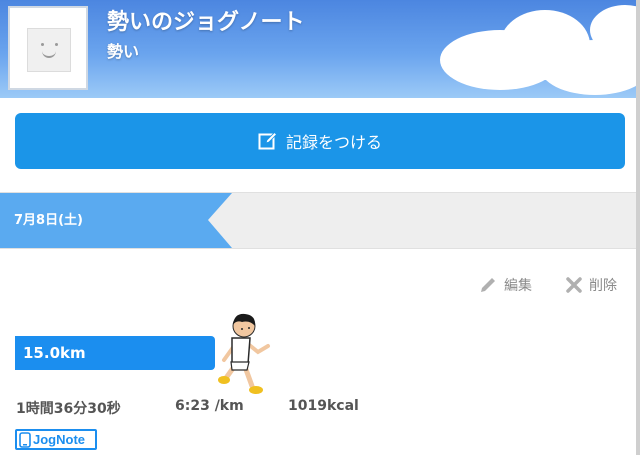 This screenshot has height=455, width=640. Describe the element at coordinates (574, 285) in the screenshot. I see `close-icon` at that location.